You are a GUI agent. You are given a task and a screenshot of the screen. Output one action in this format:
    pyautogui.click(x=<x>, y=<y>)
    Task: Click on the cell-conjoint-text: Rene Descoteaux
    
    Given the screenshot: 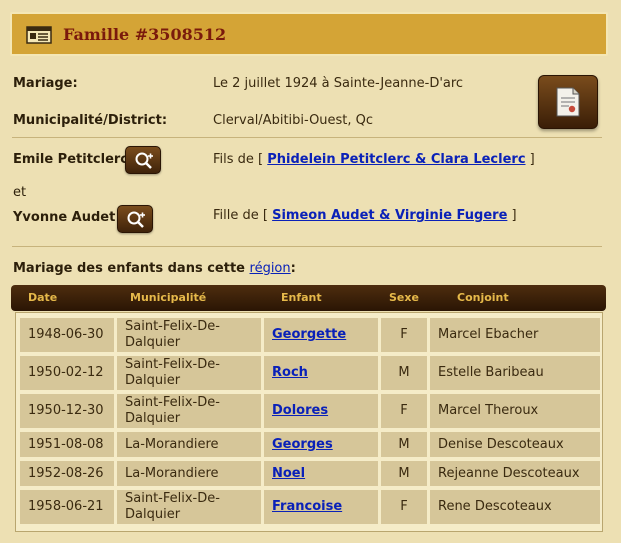 What is the action you would take?
    pyautogui.click(x=495, y=506)
    